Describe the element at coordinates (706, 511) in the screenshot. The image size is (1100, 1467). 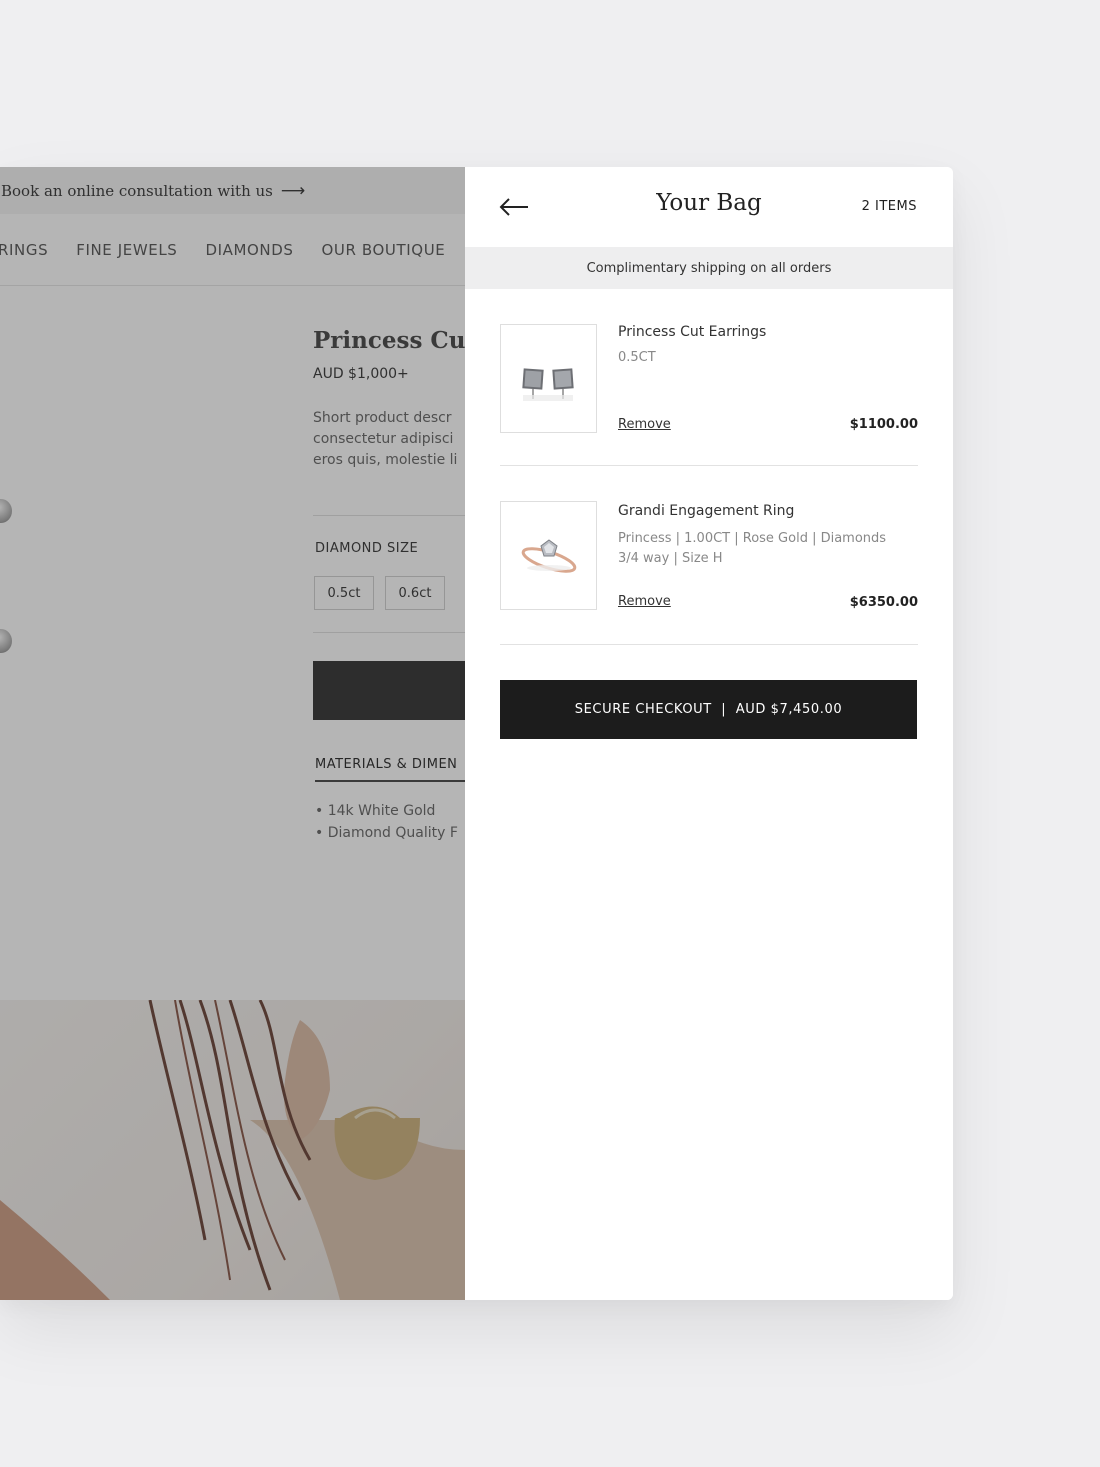
I see `item-name: Grandi Engagement Ring` at that location.